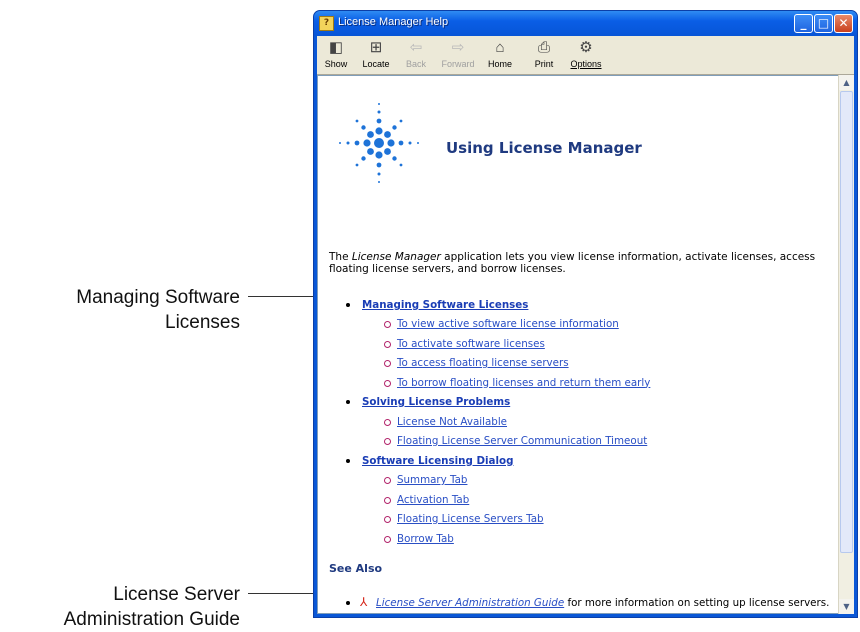  What do you see at coordinates (432, 480) in the screenshot?
I see `link-summary-tab: Summary Tab` at bounding box center [432, 480].